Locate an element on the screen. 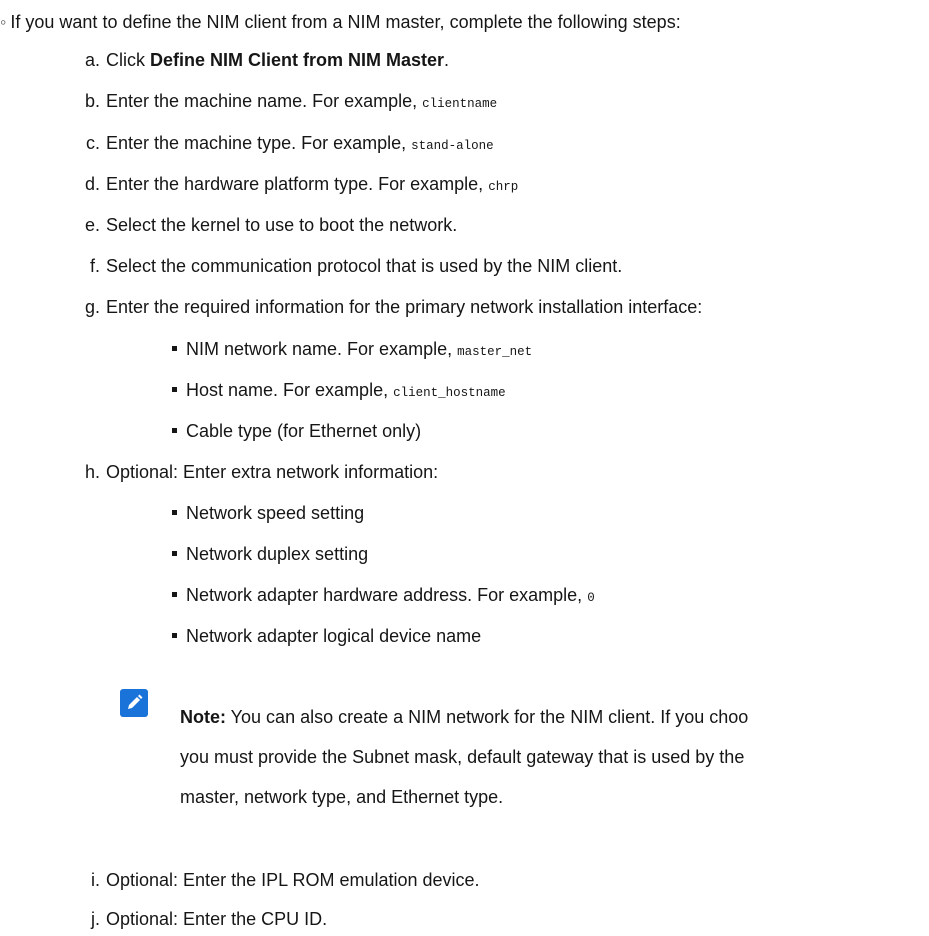 The height and width of the screenshot is (936, 929). sub-text: Network adapter logical device name is located at coordinates (334, 636).